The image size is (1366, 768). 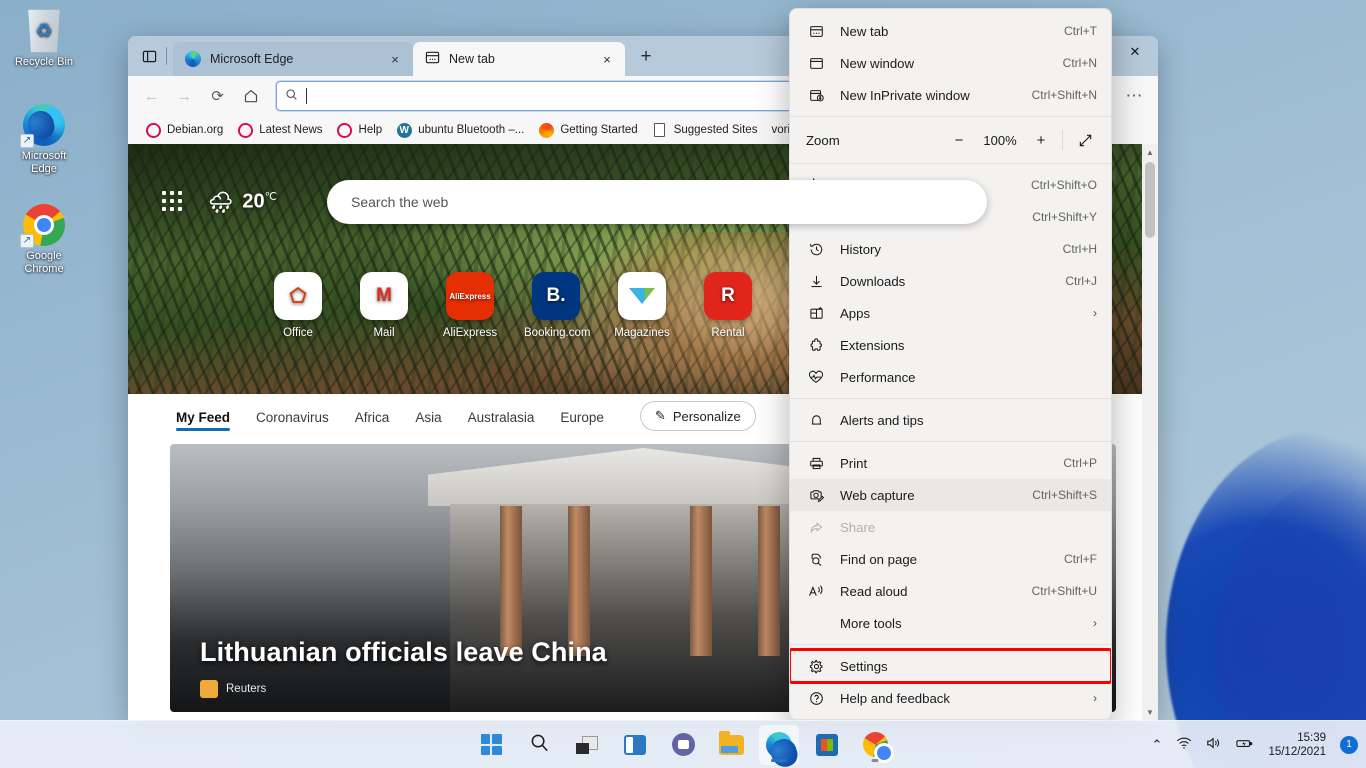 What do you see at coordinates (657, 202) in the screenshot?
I see `web-search-box: Search the web` at bounding box center [657, 202].